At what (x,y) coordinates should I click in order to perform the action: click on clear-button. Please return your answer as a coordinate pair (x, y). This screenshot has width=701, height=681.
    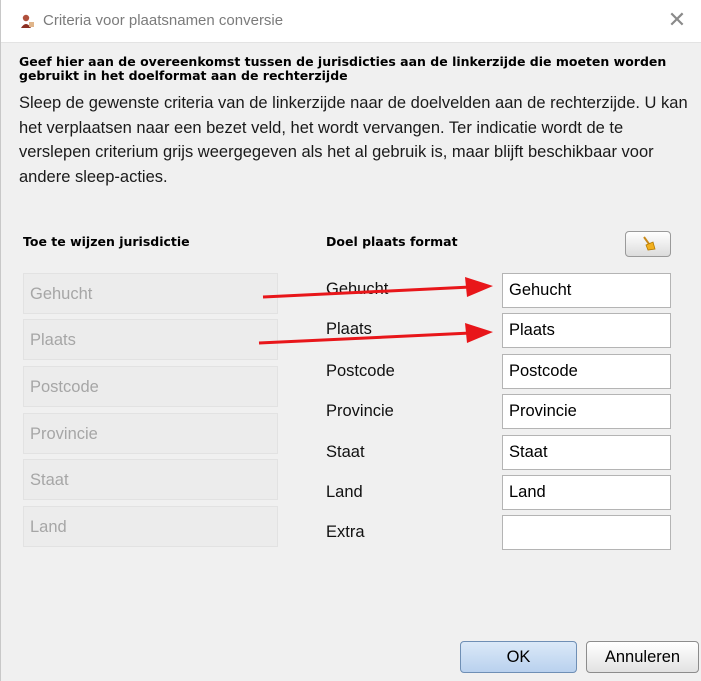
    Looking at the image, I should click on (648, 244).